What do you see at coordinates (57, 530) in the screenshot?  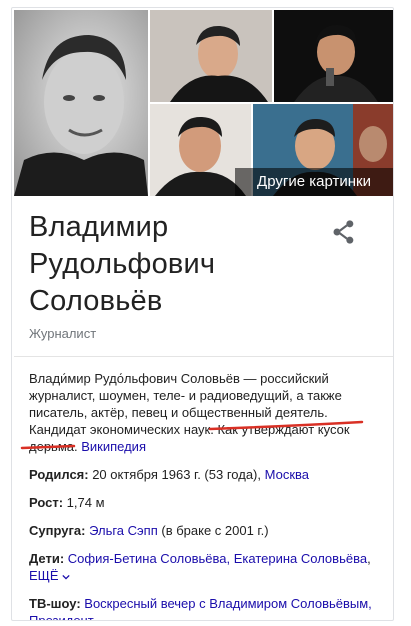 I see `fact-label: Супруга:` at bounding box center [57, 530].